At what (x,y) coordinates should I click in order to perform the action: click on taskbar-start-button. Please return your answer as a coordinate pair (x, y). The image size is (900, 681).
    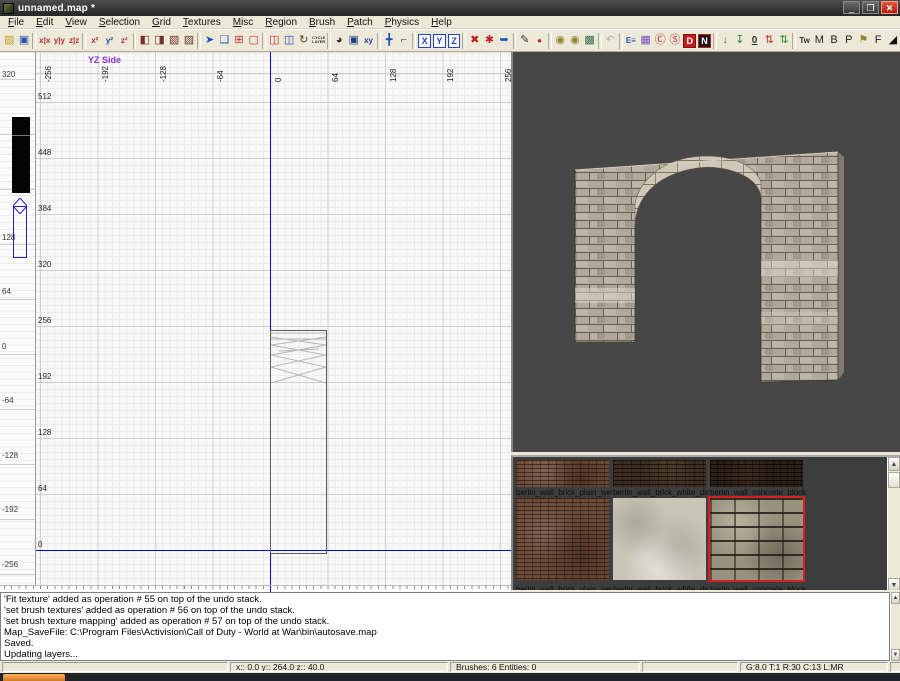
    Looking at the image, I should click on (34, 677).